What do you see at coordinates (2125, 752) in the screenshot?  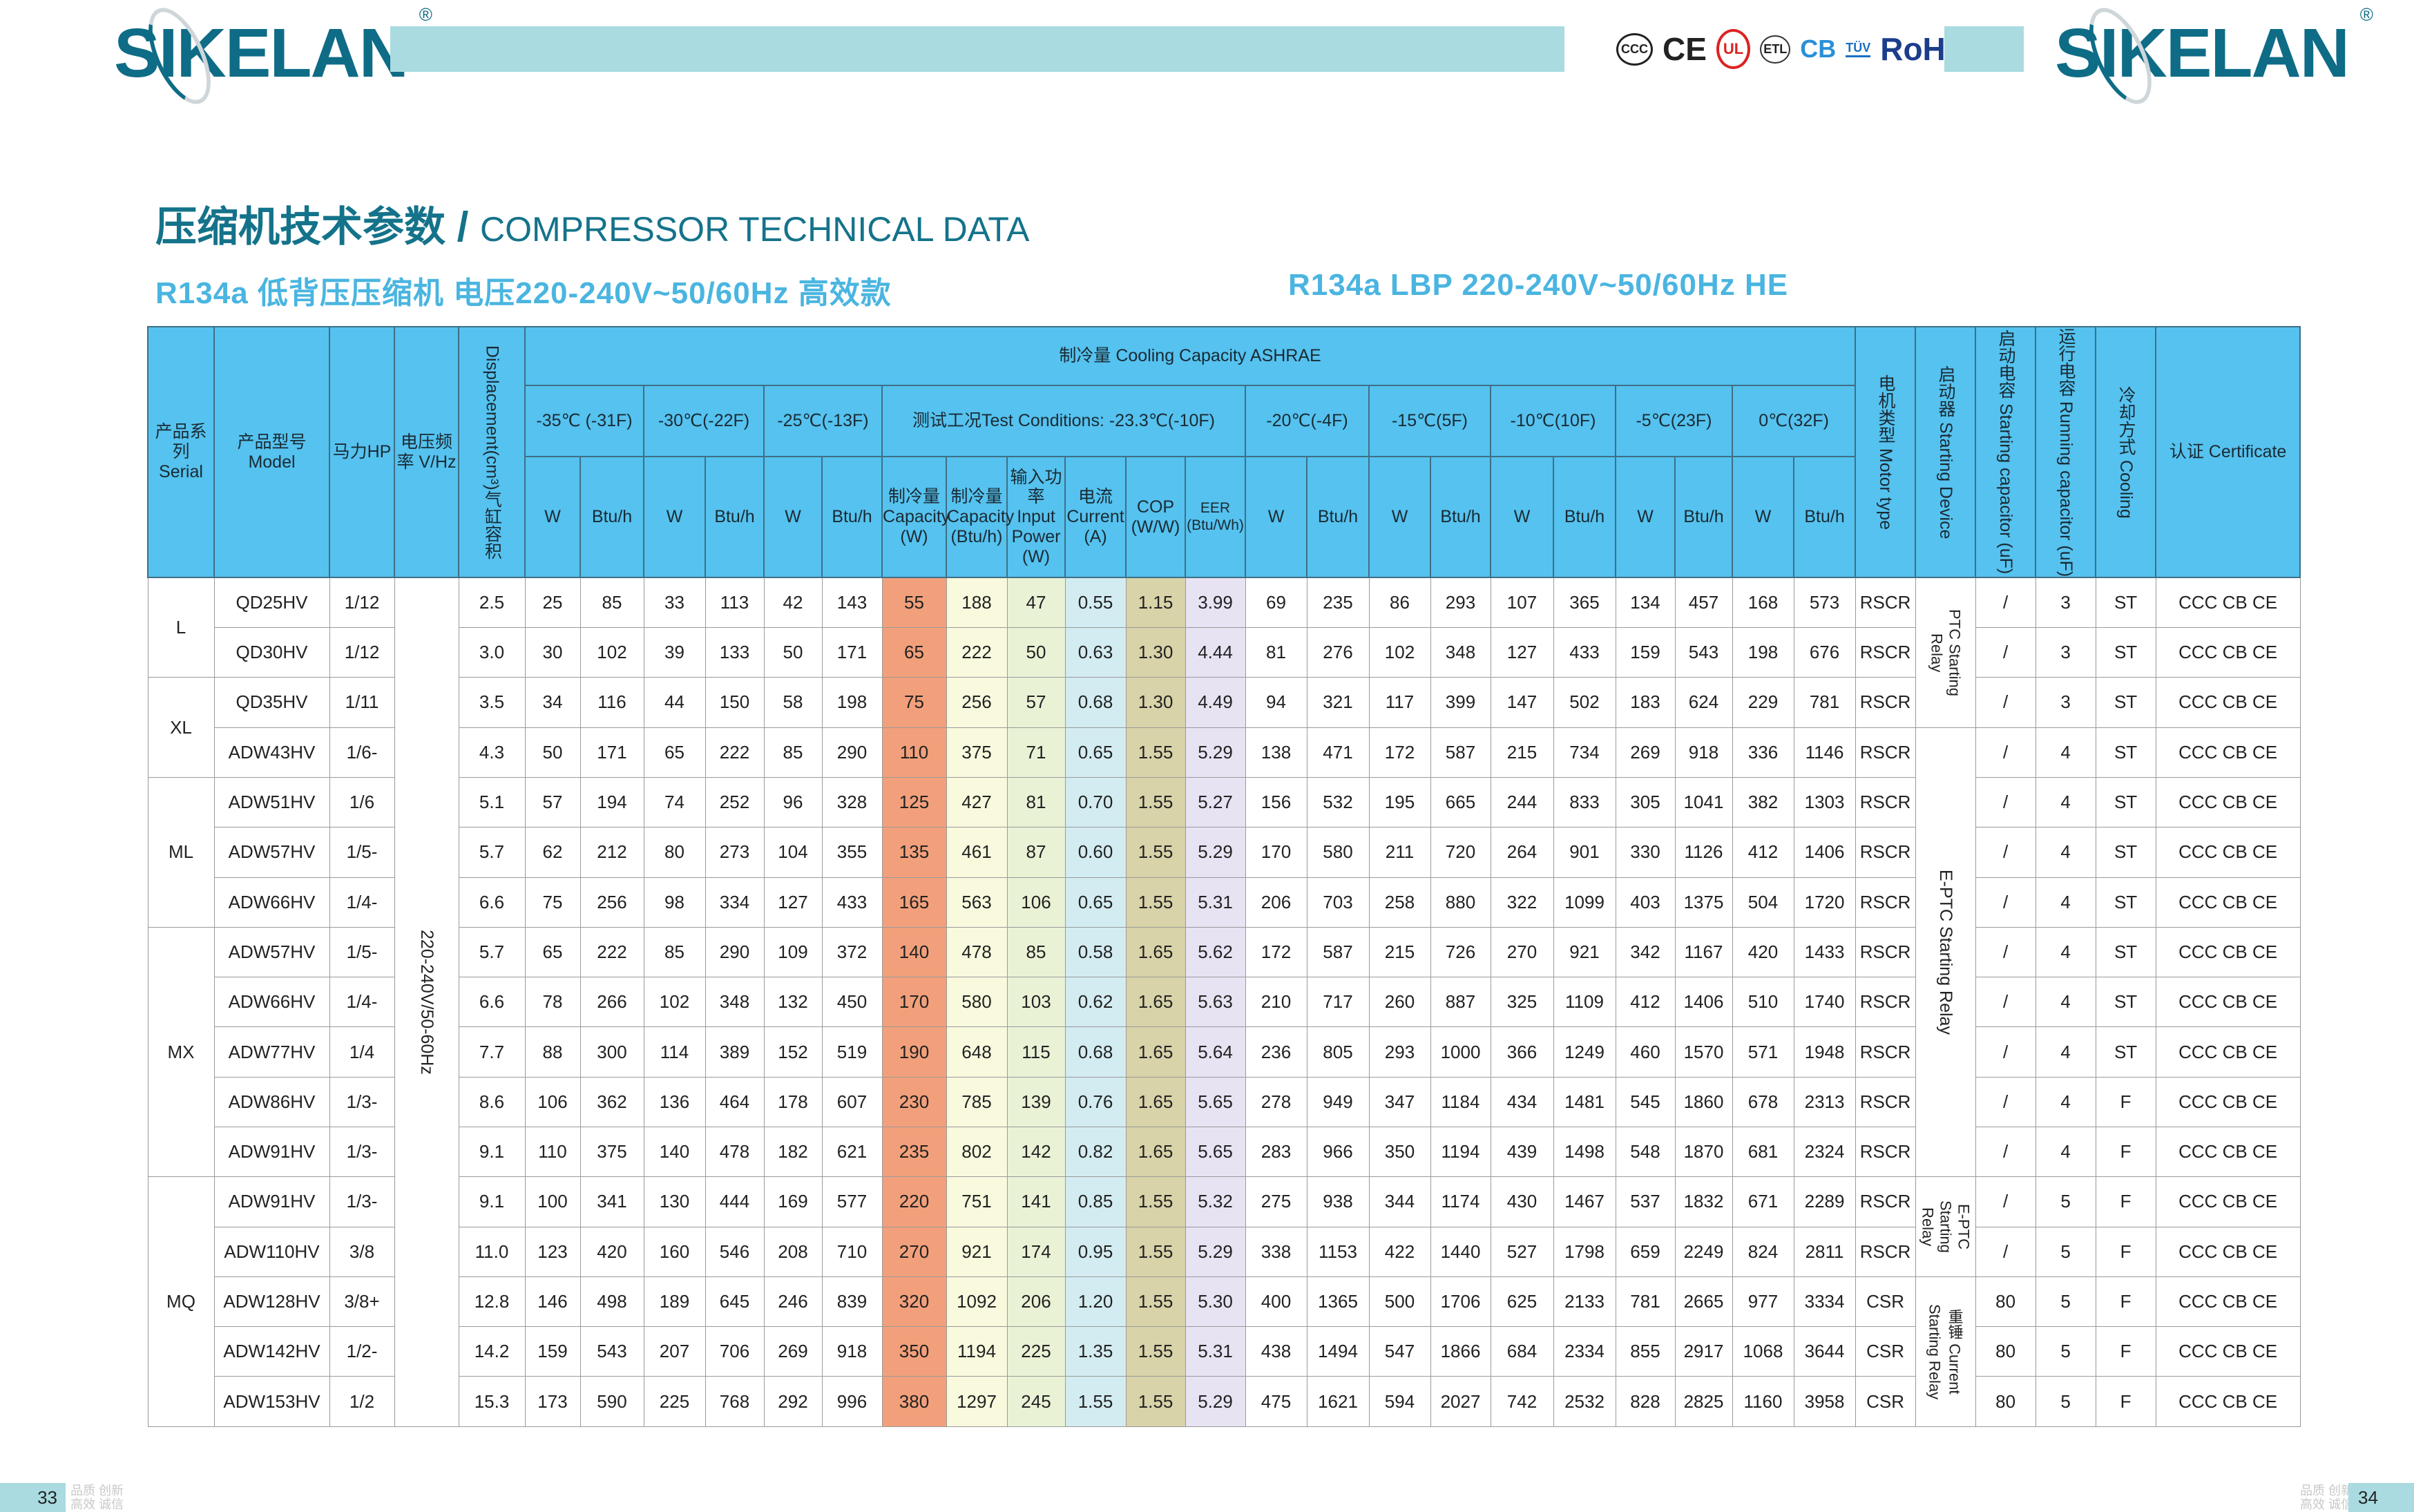 I see `cooling-cell: ST` at bounding box center [2125, 752].